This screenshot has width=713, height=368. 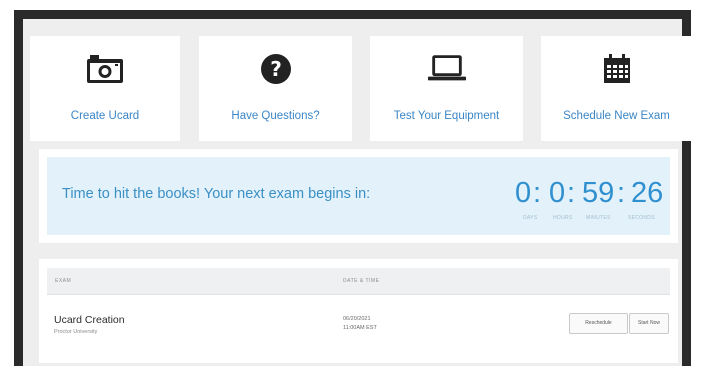 I want to click on countdown-seconds: 26, so click(x=647, y=193).